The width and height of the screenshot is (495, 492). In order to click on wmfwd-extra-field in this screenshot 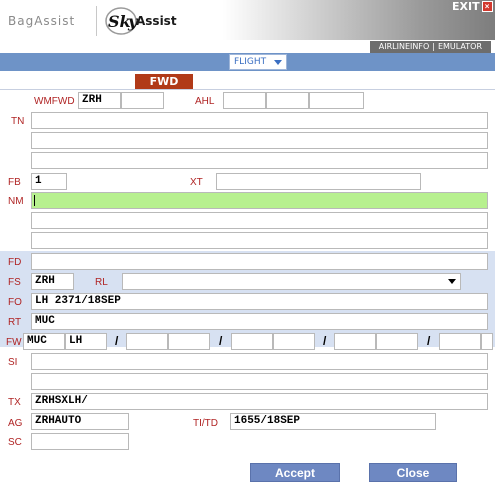, I will do `click(142, 100)`.